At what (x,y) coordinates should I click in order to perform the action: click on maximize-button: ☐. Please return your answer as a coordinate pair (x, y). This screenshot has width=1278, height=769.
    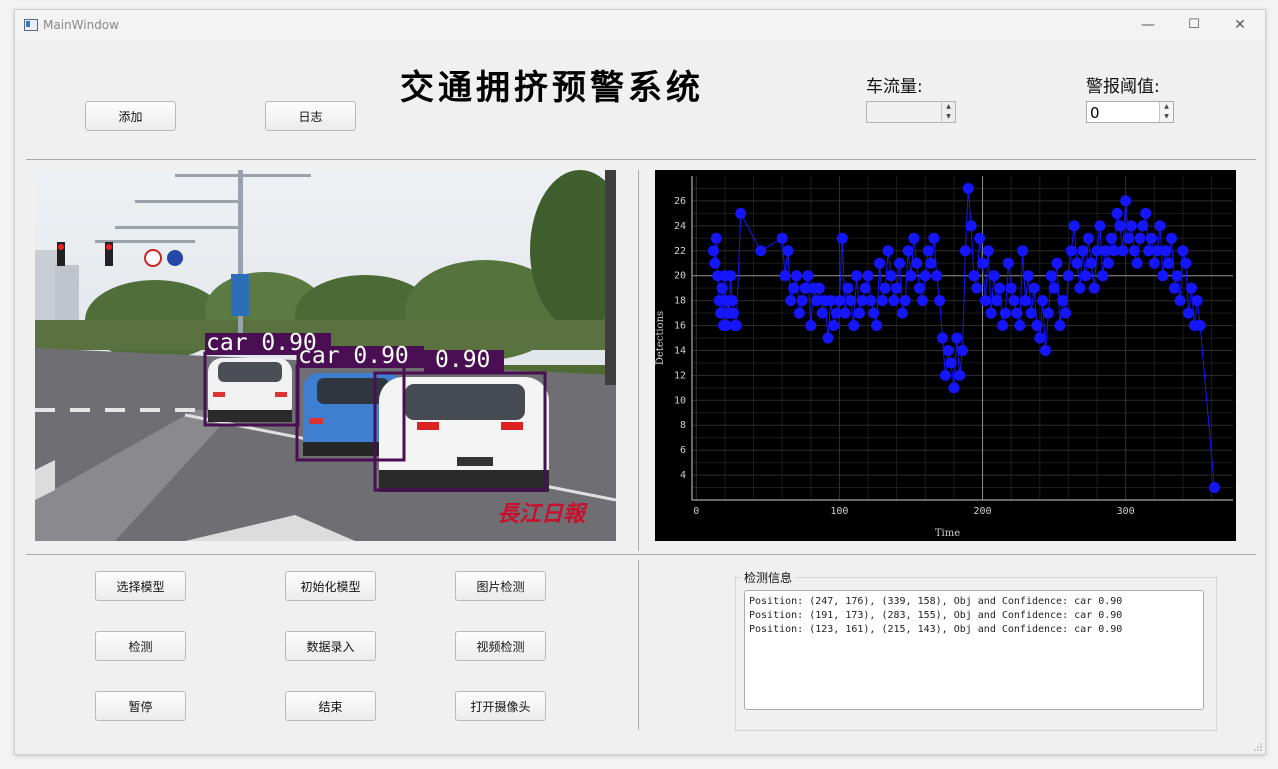
    Looking at the image, I should click on (1194, 25).